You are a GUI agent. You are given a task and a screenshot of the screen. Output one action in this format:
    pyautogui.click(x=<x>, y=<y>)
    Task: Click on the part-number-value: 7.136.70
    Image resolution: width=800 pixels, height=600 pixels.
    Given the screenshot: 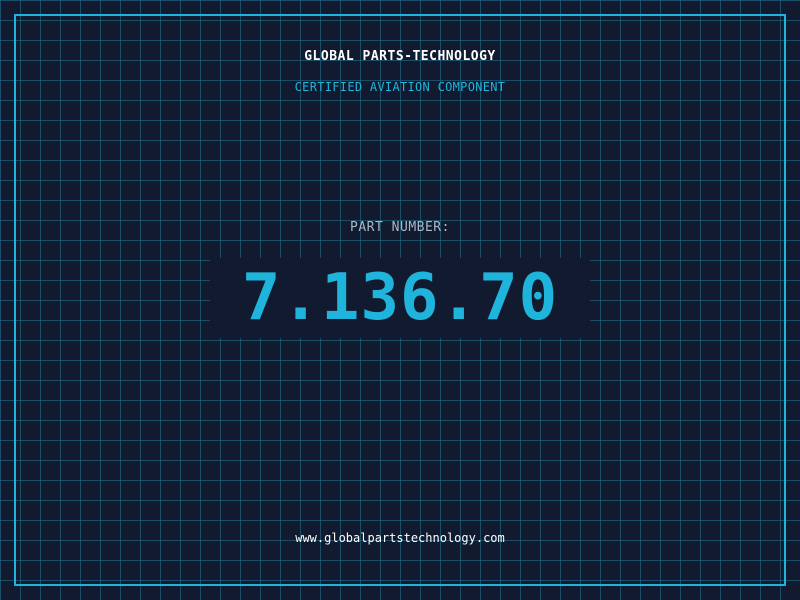 What is the action you would take?
    pyautogui.click(x=400, y=298)
    